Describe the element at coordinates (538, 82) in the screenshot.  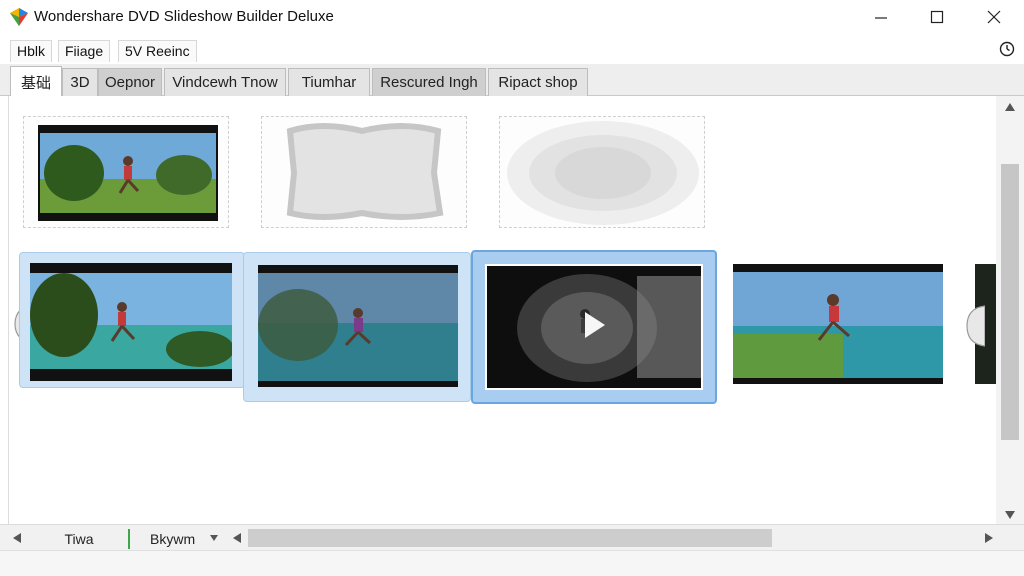
I see `tab-ripact-shop: Ripact shop` at that location.